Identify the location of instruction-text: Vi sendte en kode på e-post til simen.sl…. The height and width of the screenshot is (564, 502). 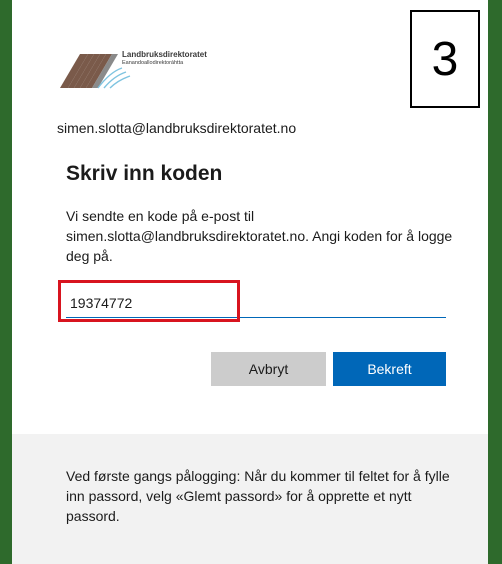
(259, 236).